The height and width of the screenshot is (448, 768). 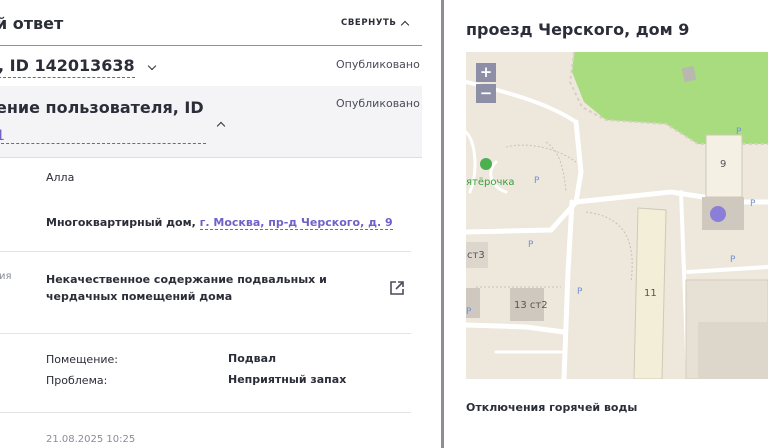 What do you see at coordinates (733, 350) in the screenshot?
I see `building-large-roof` at bounding box center [733, 350].